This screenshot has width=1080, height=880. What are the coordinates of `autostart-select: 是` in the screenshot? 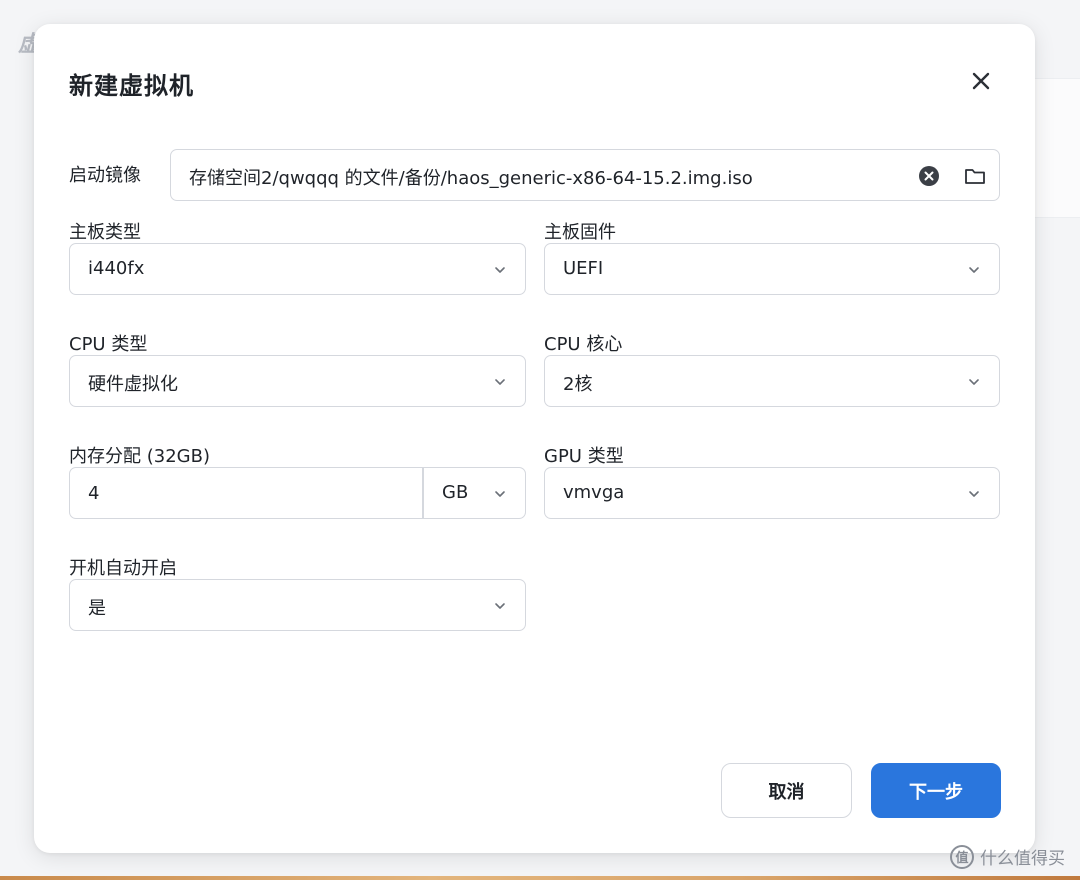 It's located at (297, 605).